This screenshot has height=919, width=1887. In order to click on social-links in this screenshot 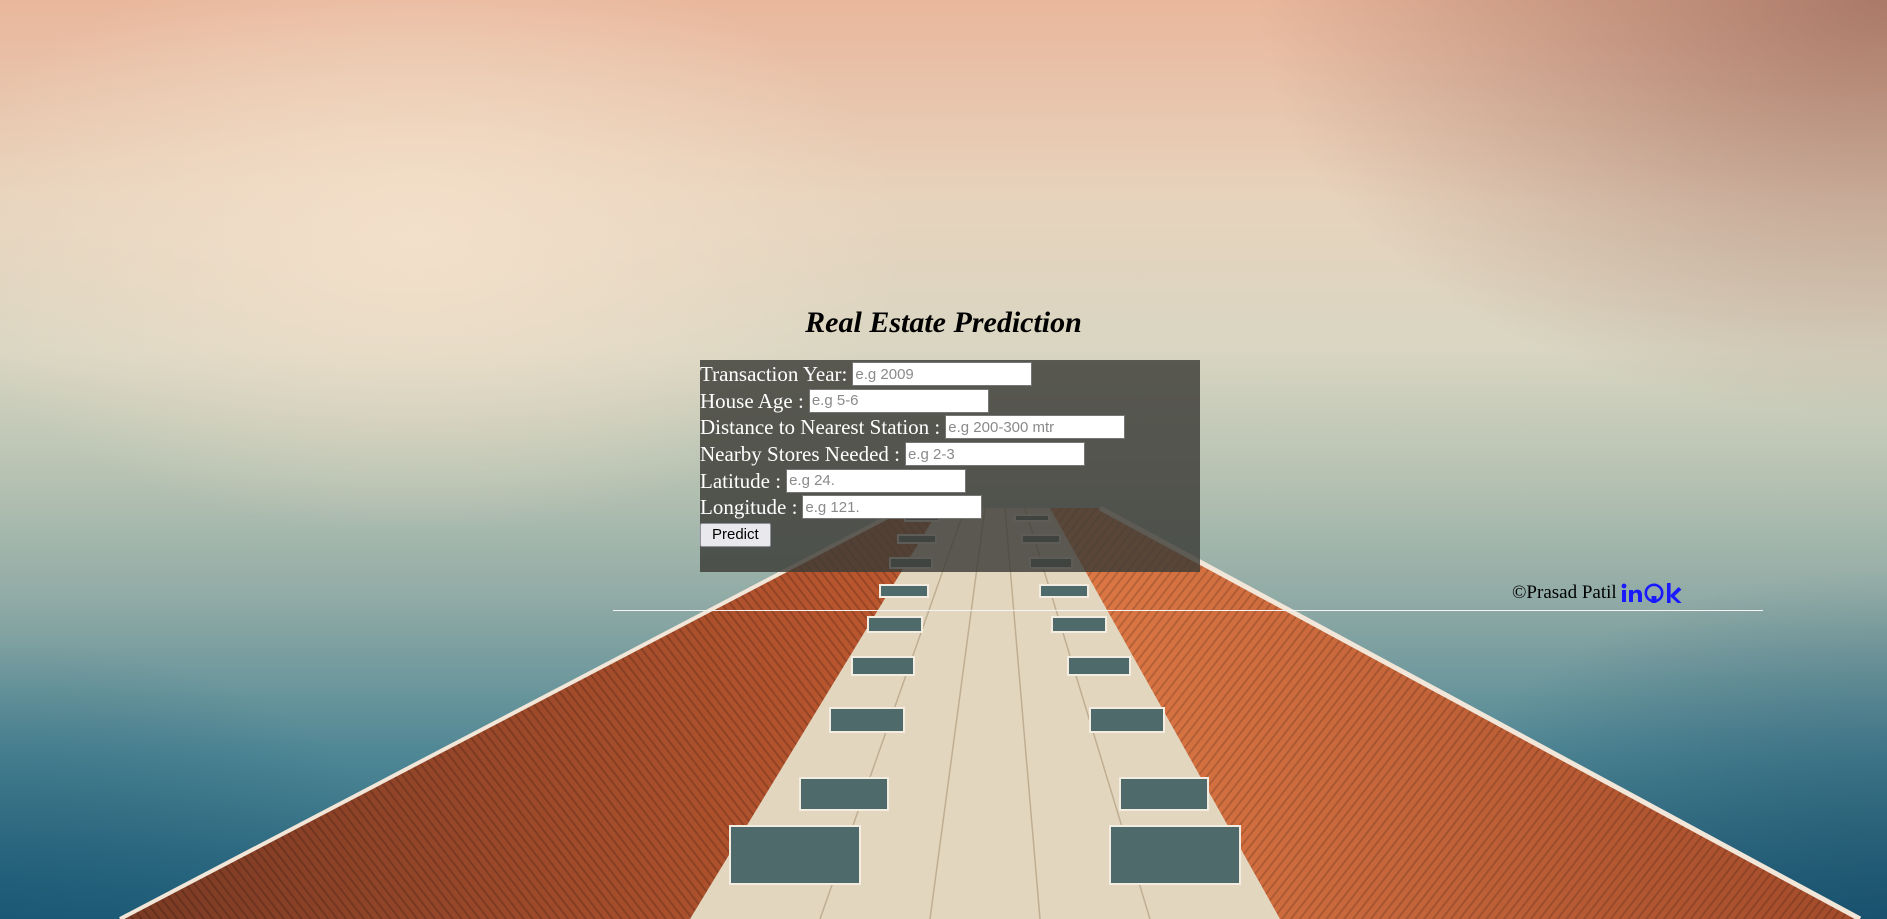, I will do `click(1652, 593)`.